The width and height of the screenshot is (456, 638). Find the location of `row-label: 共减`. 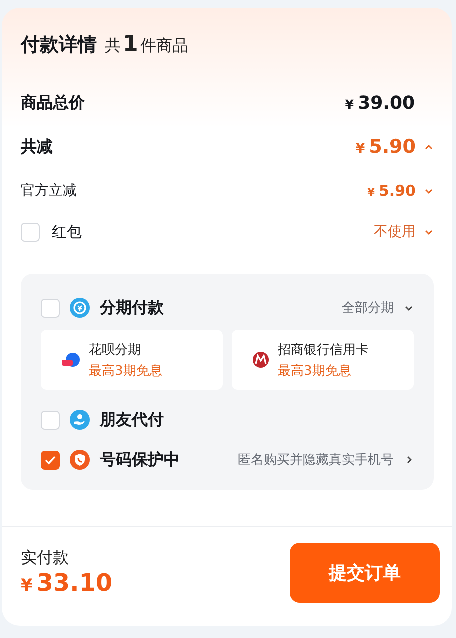

row-label: 共减 is located at coordinates (37, 147).